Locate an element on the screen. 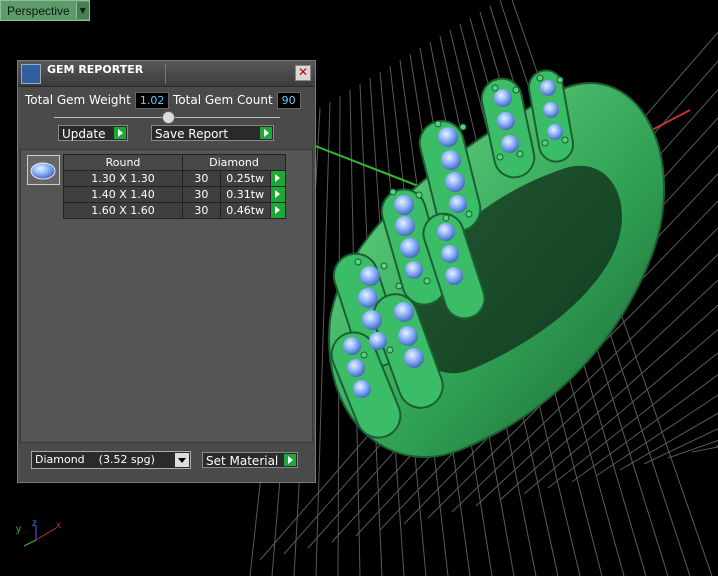  gem-reporter-icon is located at coordinates (31, 74).